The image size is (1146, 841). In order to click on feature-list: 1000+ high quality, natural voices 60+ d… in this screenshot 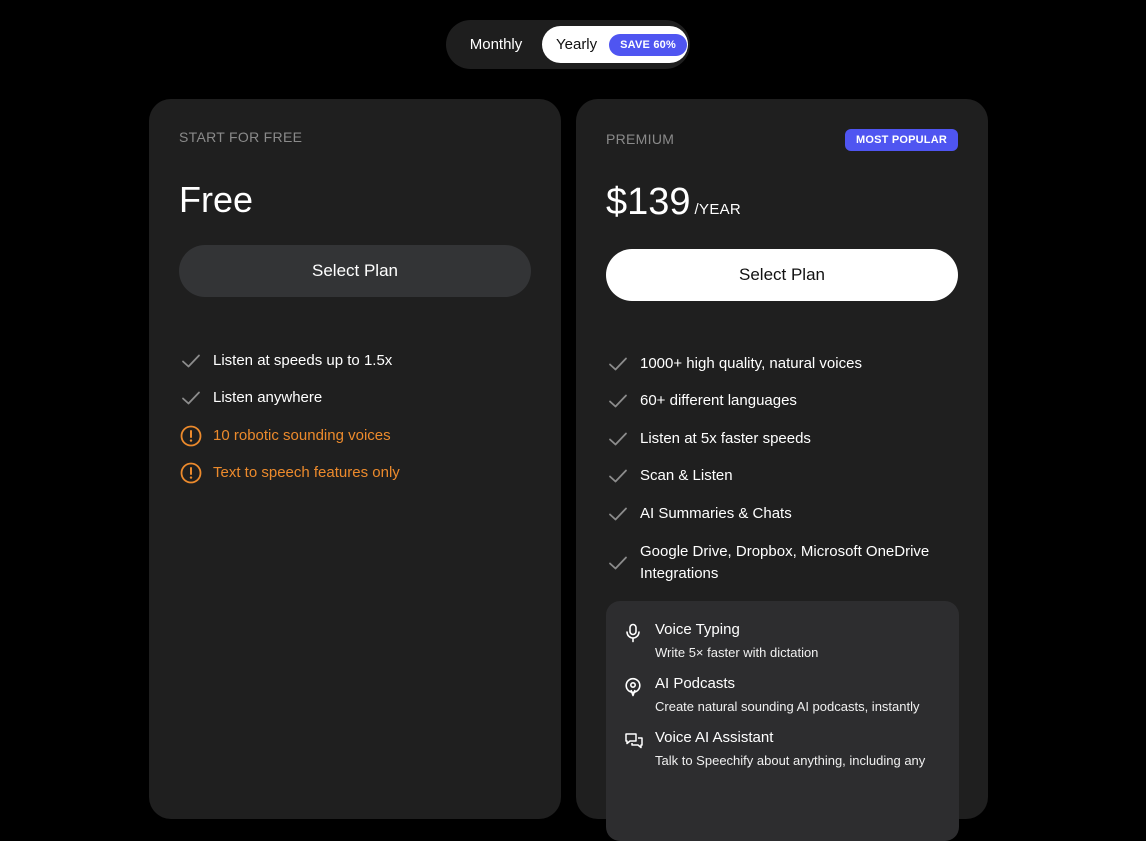, I will do `click(782, 469)`.